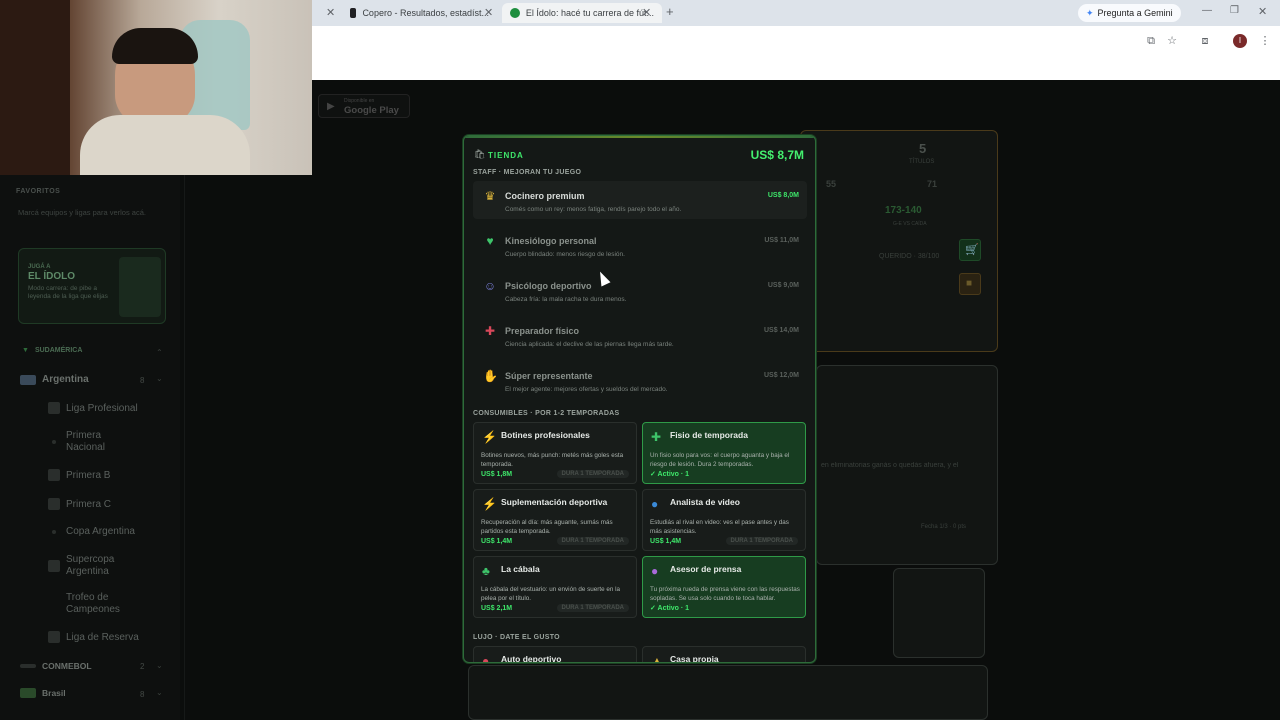 This screenshot has width=1280, height=720. I want to click on clover-icon: ♣, so click(486, 571).